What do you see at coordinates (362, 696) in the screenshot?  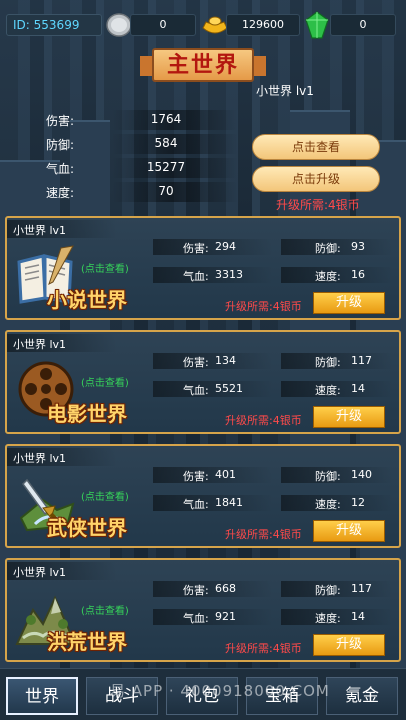 I see `tab-recharge: 氪金` at bounding box center [362, 696].